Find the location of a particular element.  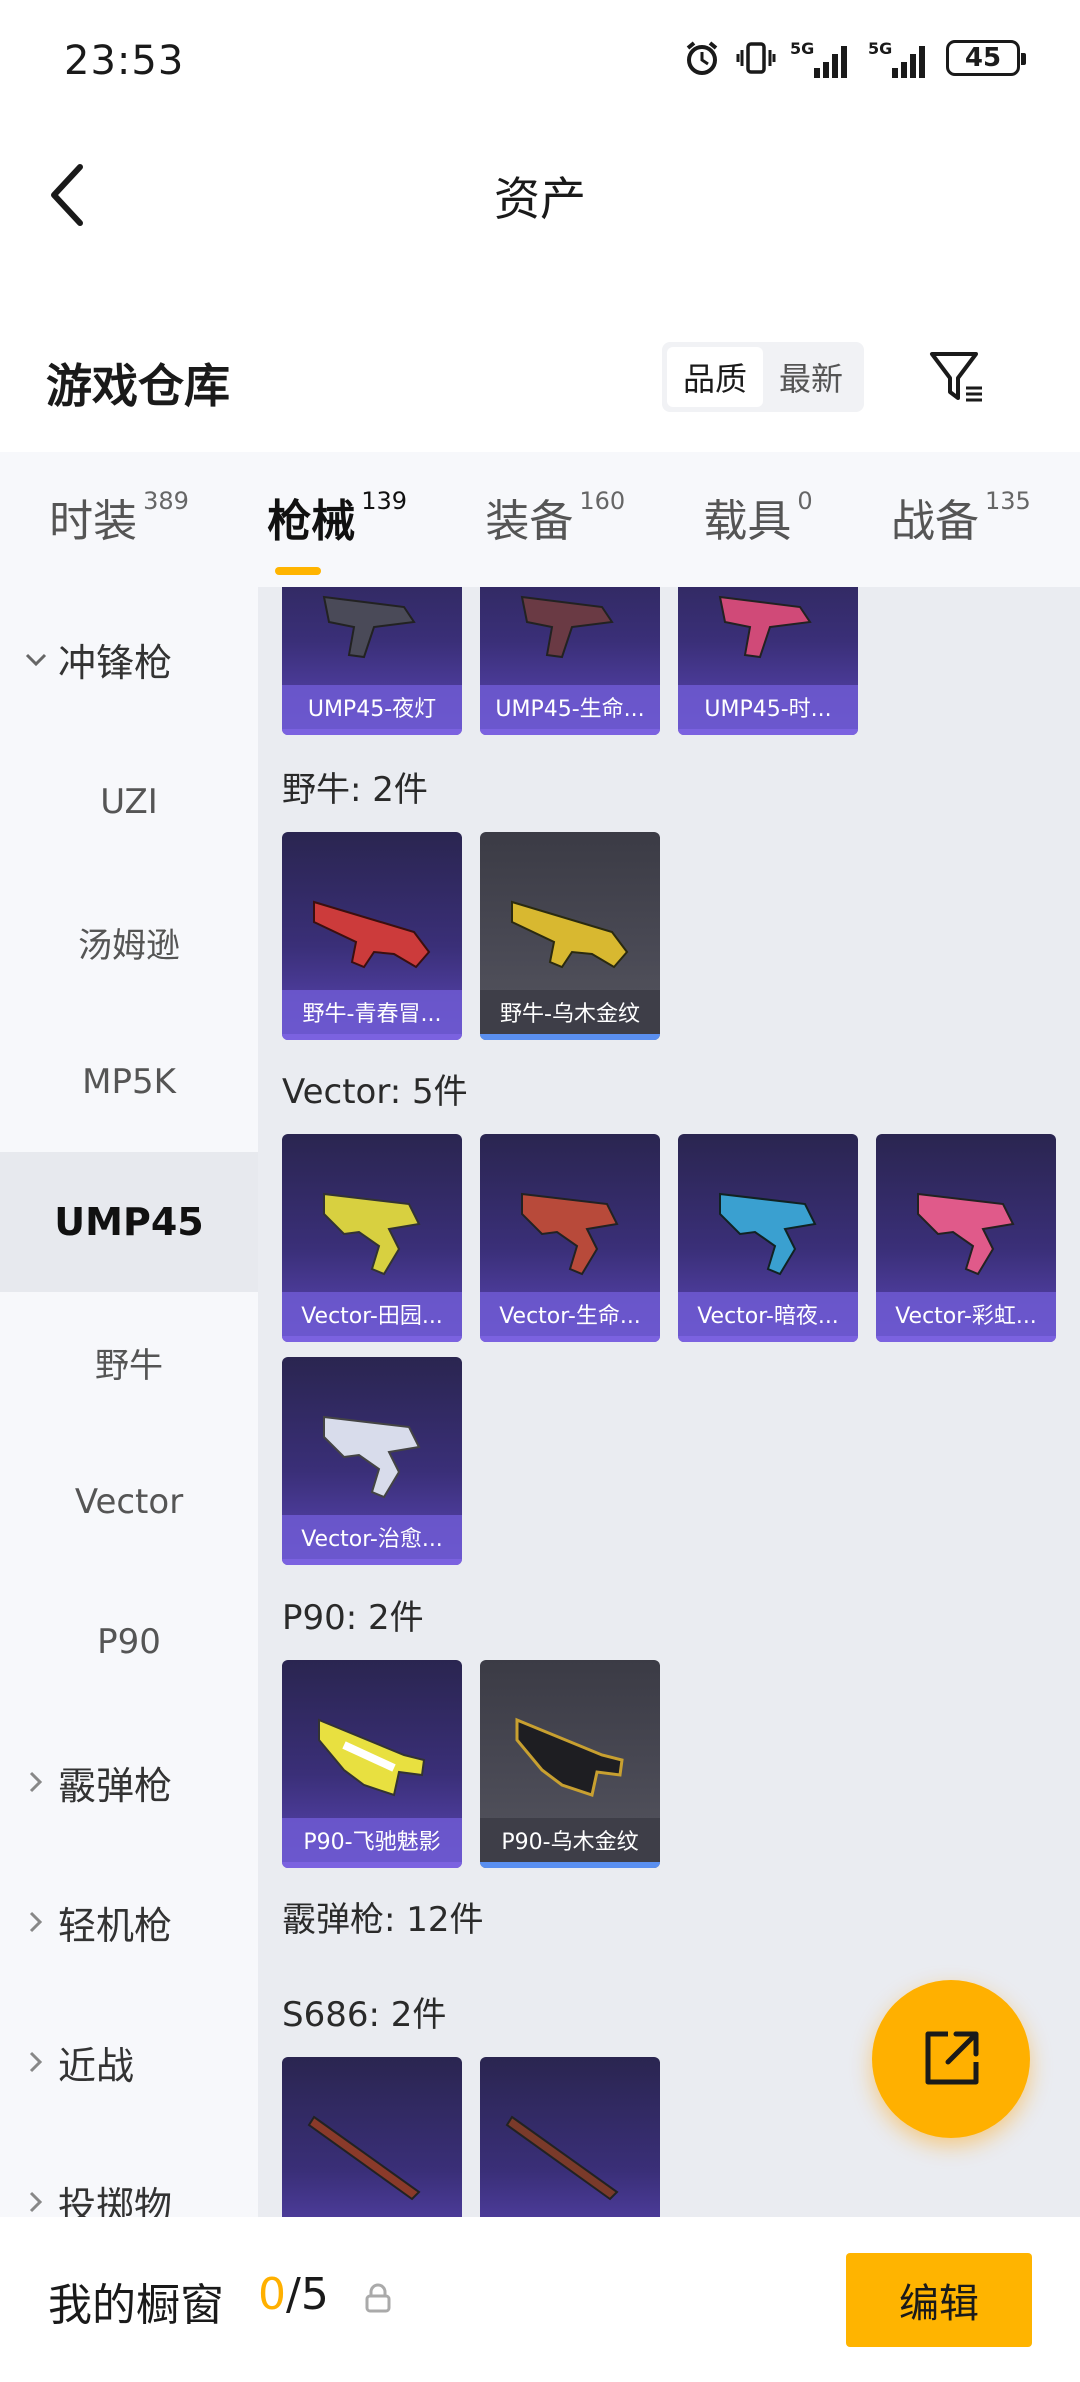

edit-button: 编辑 is located at coordinates (939, 2300).